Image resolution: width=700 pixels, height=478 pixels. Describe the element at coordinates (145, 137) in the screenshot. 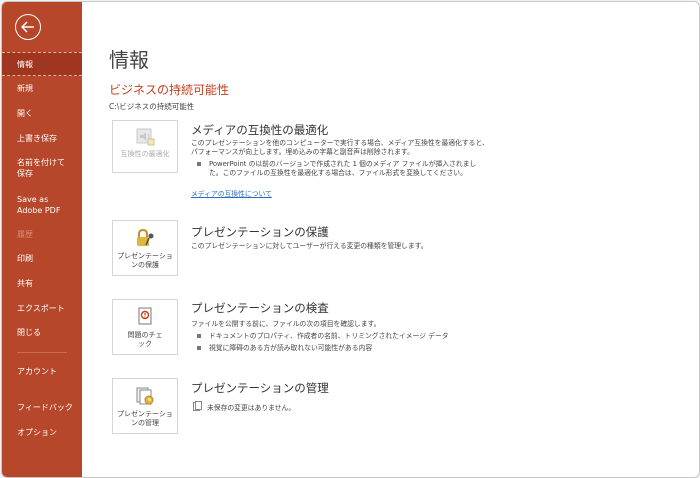

I see `media-speaker-icon` at that location.